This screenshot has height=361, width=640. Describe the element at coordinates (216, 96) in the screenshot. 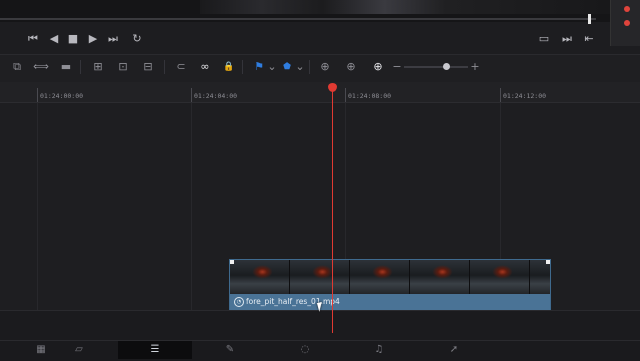

I see `ruler-timecode: 01:24:04:00` at that location.